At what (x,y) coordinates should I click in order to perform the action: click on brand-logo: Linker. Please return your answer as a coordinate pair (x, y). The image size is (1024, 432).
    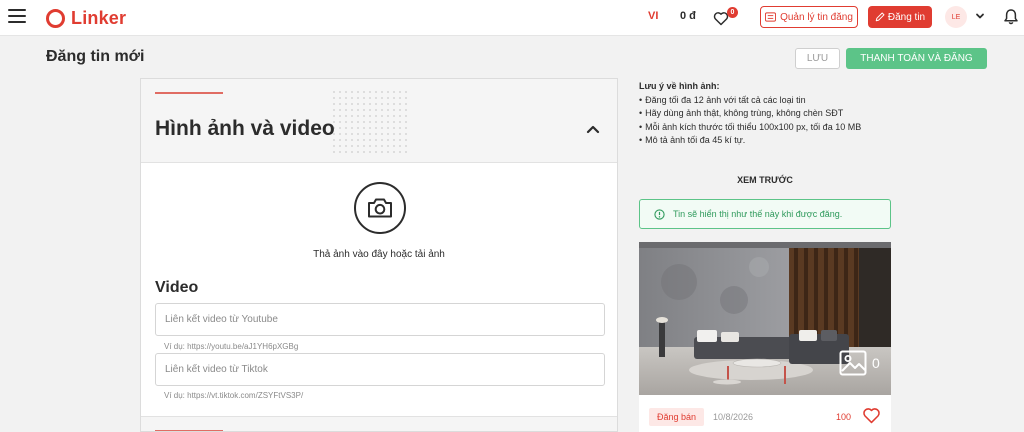
    Looking at the image, I should click on (86, 18).